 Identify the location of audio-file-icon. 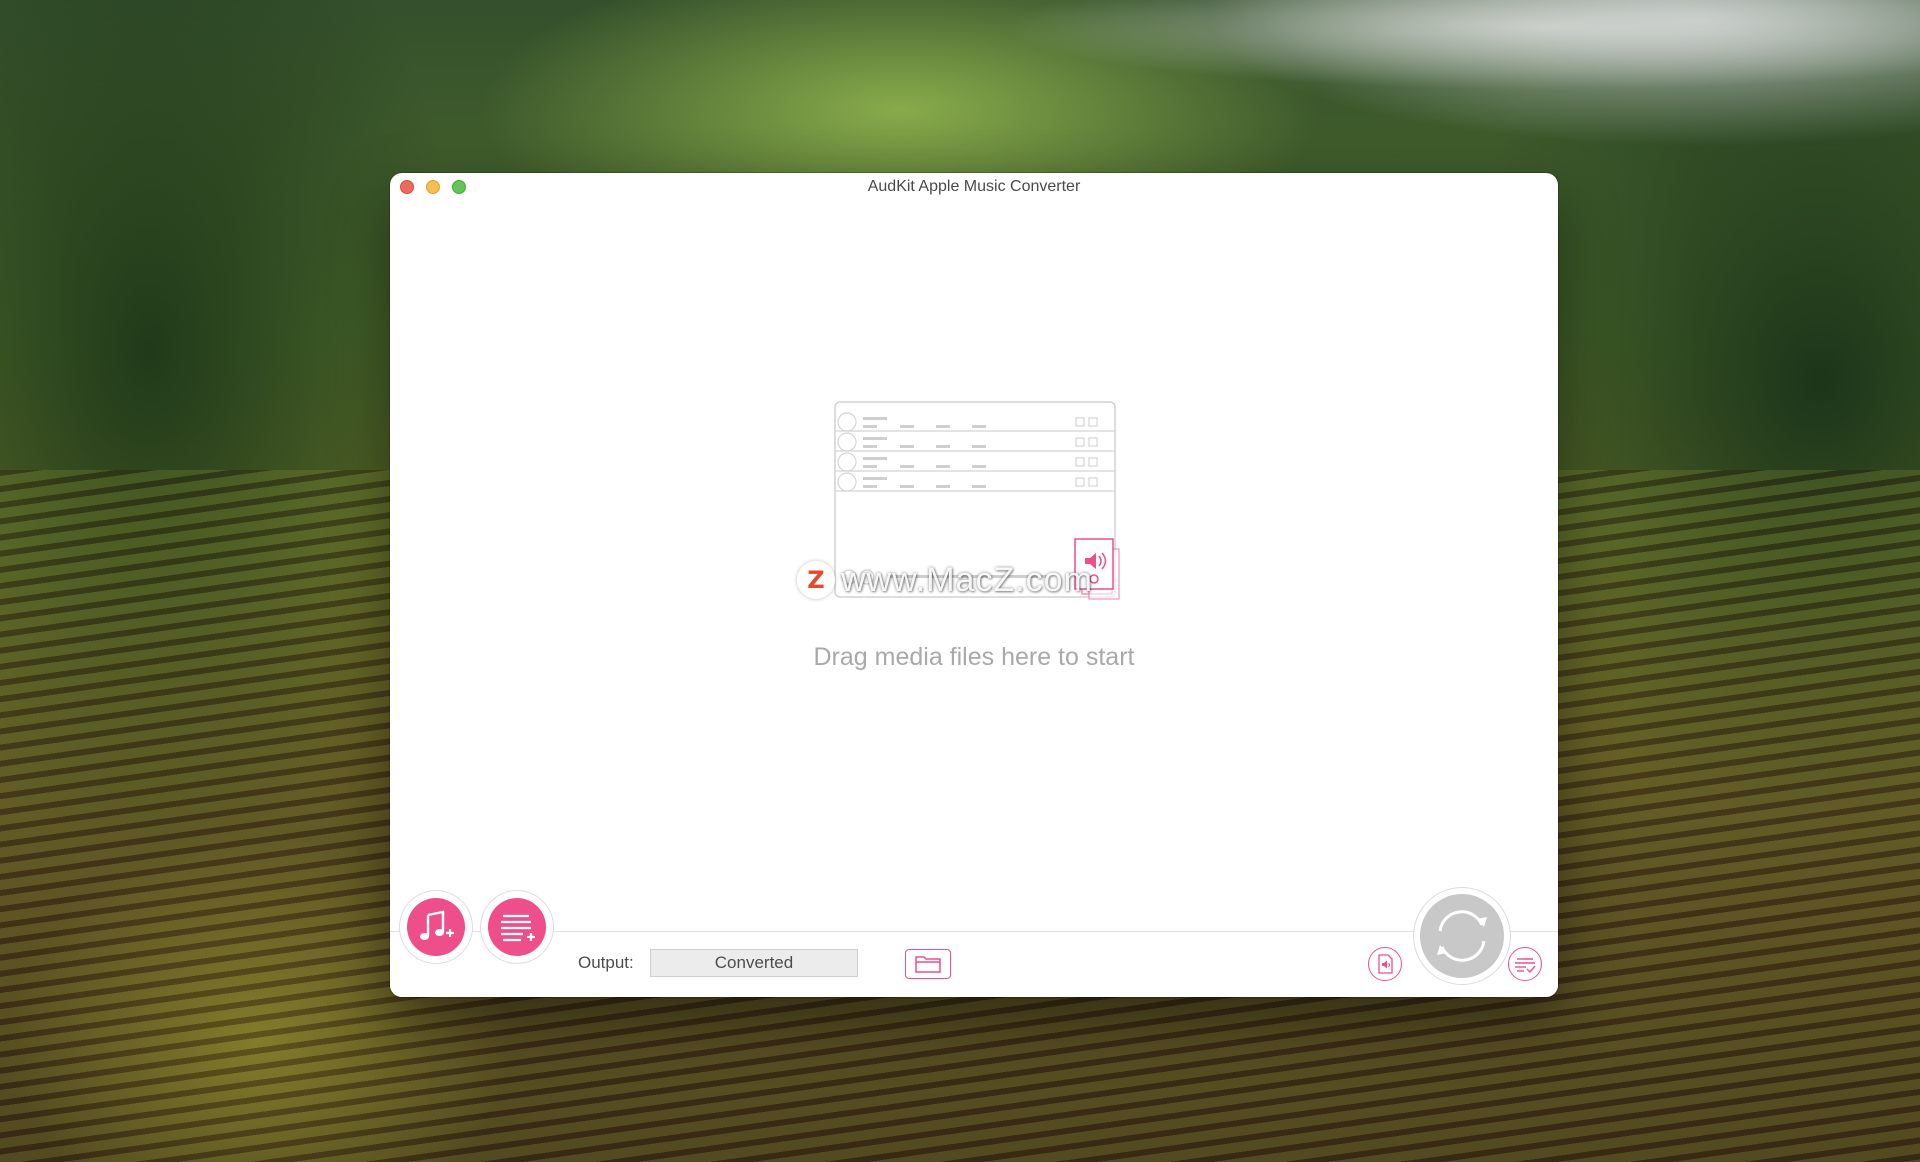
(1385, 964).